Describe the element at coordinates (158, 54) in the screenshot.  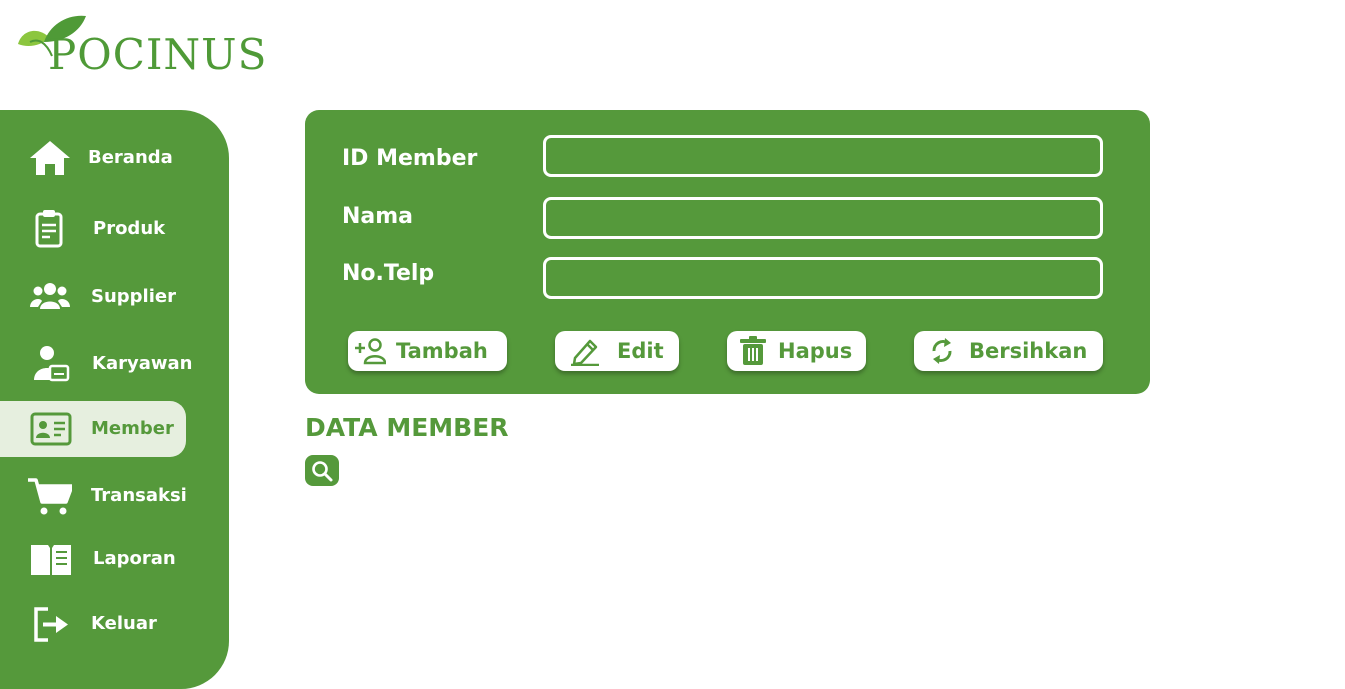
I see `logo-text: POCINUS` at that location.